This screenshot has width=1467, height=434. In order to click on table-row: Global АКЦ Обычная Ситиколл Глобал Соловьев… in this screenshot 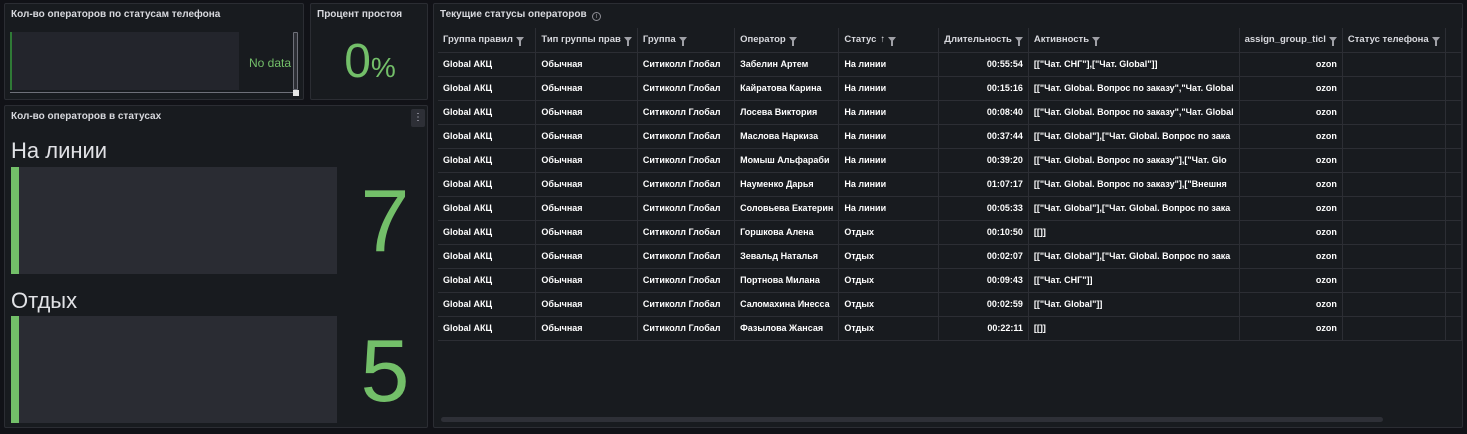, I will do `click(950, 208)`.